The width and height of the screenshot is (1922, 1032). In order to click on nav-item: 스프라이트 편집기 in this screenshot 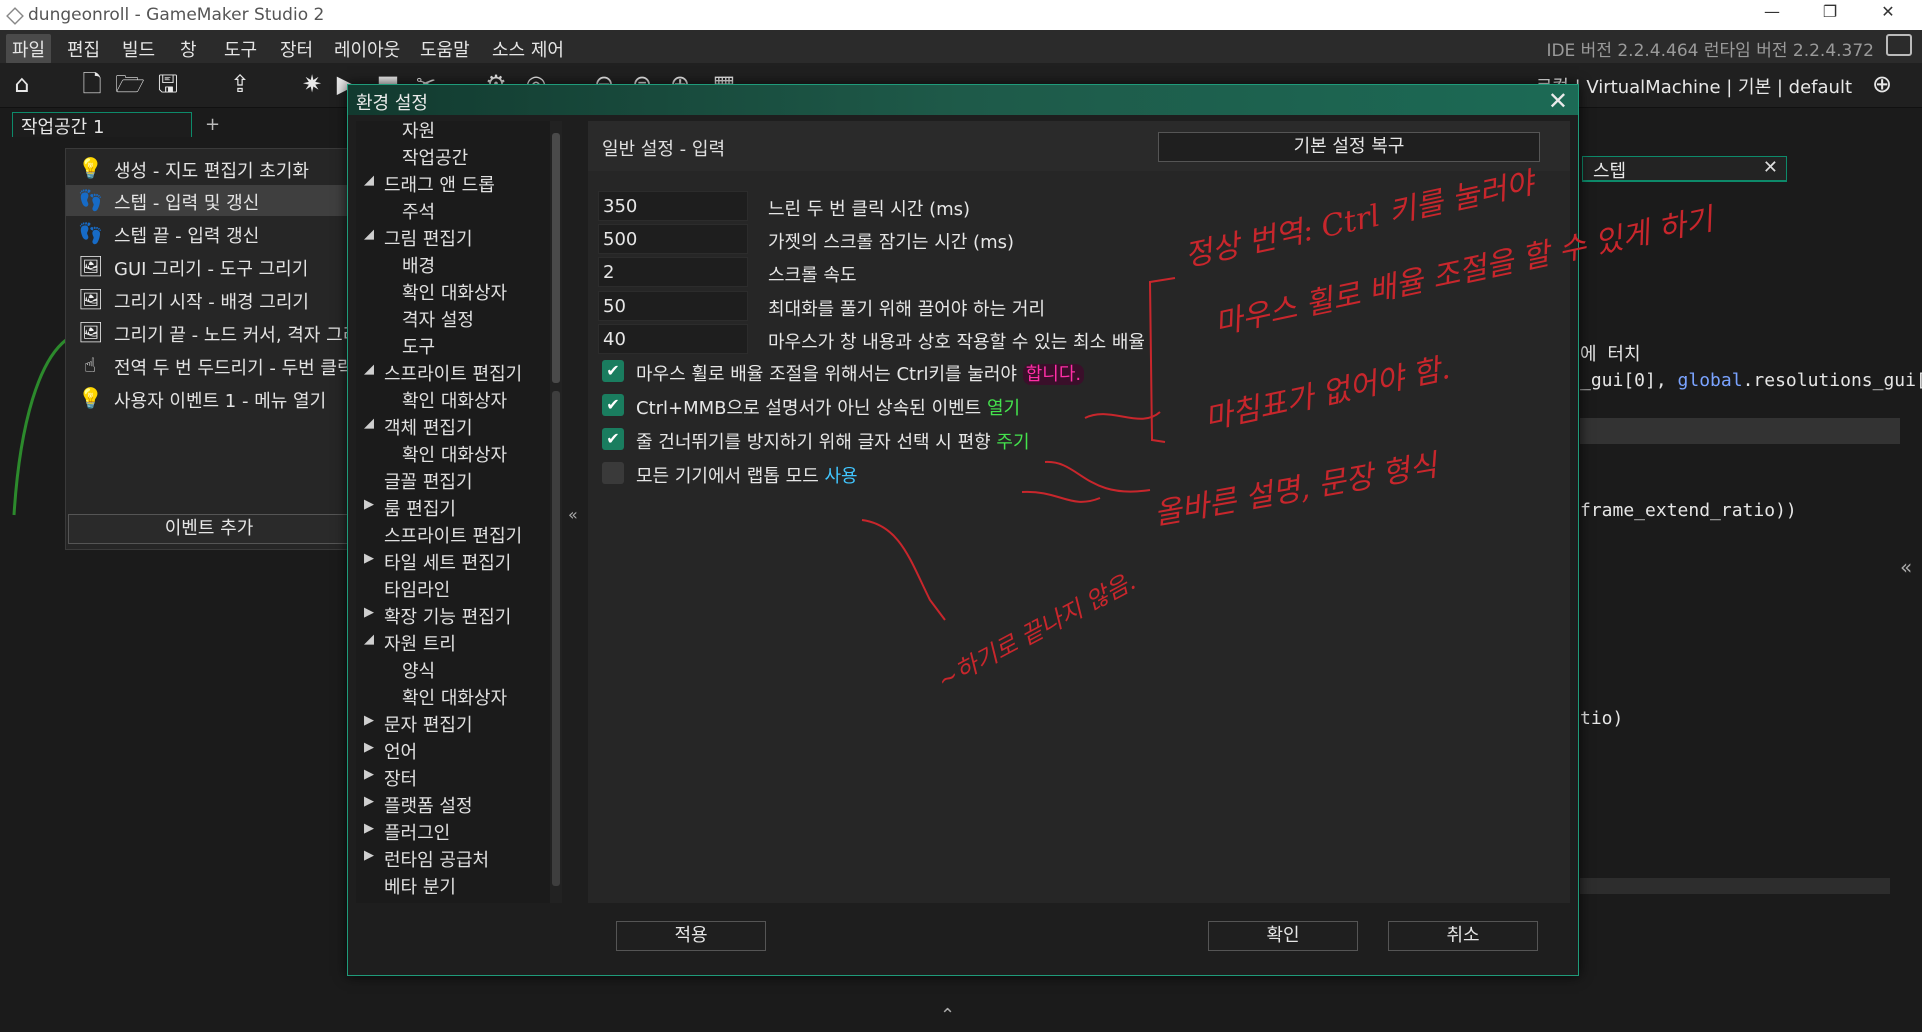, I will do `click(453, 535)`.